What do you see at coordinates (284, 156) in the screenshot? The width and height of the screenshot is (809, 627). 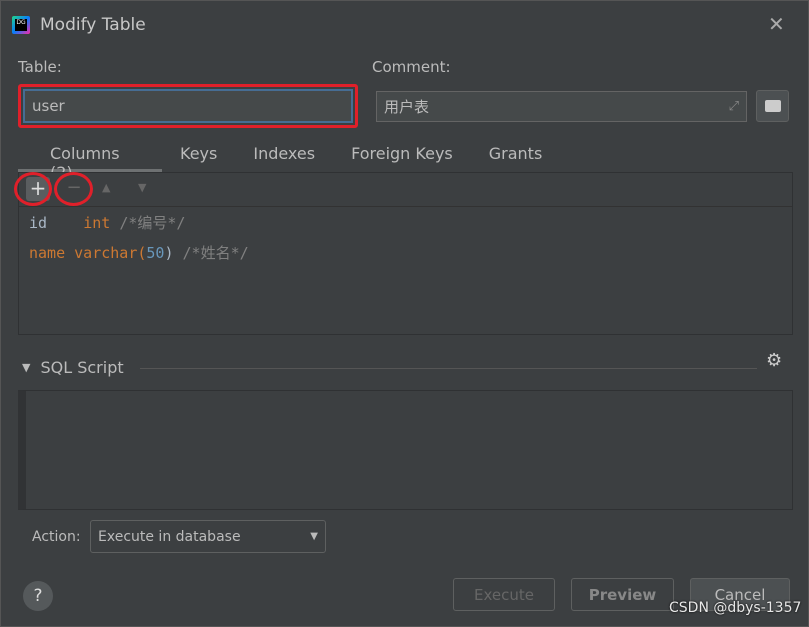 I see `tab-indexes: Indexes` at bounding box center [284, 156].